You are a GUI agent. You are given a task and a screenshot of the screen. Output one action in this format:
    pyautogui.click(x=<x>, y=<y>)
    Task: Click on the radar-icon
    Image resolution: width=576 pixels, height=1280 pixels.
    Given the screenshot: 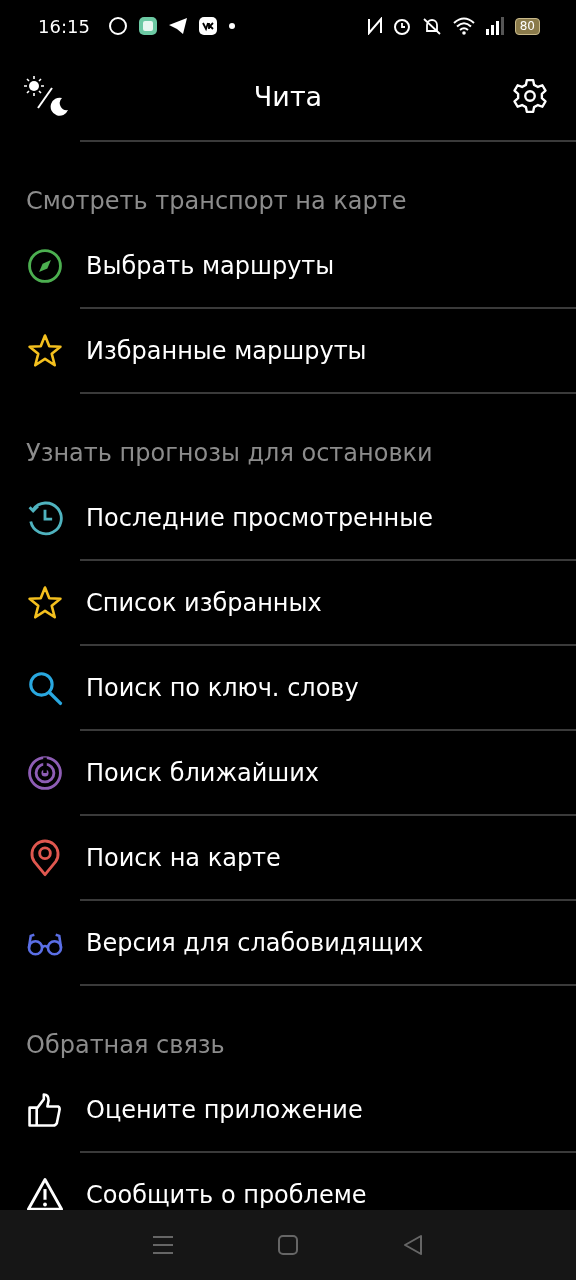 What is the action you would take?
    pyautogui.click(x=45, y=772)
    